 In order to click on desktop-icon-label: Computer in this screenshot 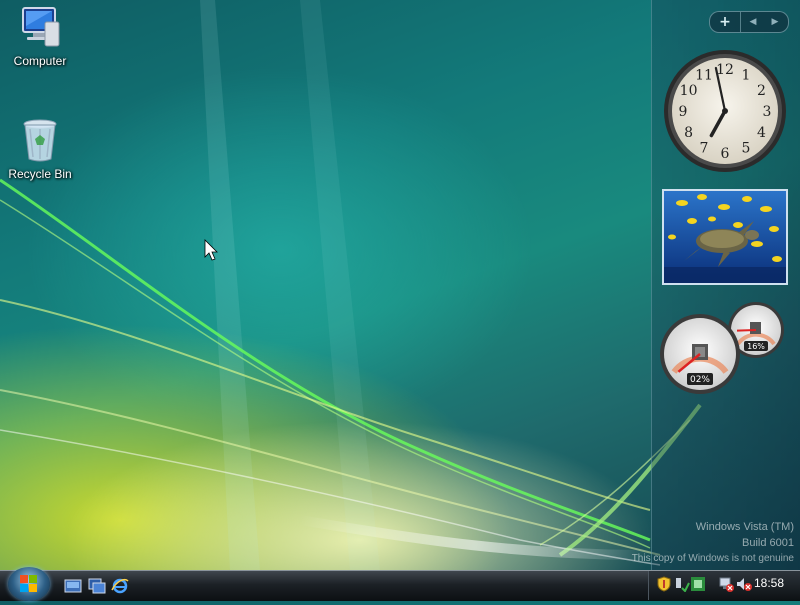, I will do `click(40, 61)`.